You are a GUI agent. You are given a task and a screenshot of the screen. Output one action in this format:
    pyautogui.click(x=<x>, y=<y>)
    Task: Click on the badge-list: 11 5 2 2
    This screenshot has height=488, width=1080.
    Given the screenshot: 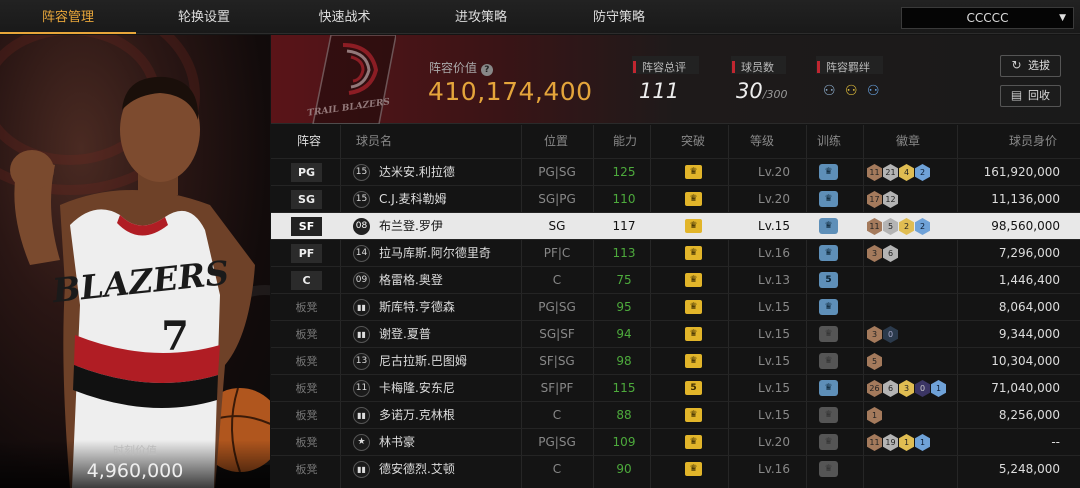 What is the action you would take?
    pyautogui.click(x=913, y=226)
    